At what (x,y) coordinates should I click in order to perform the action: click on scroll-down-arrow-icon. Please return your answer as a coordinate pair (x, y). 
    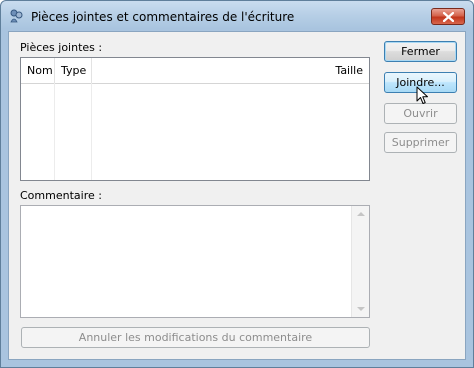
    Looking at the image, I should click on (361, 309).